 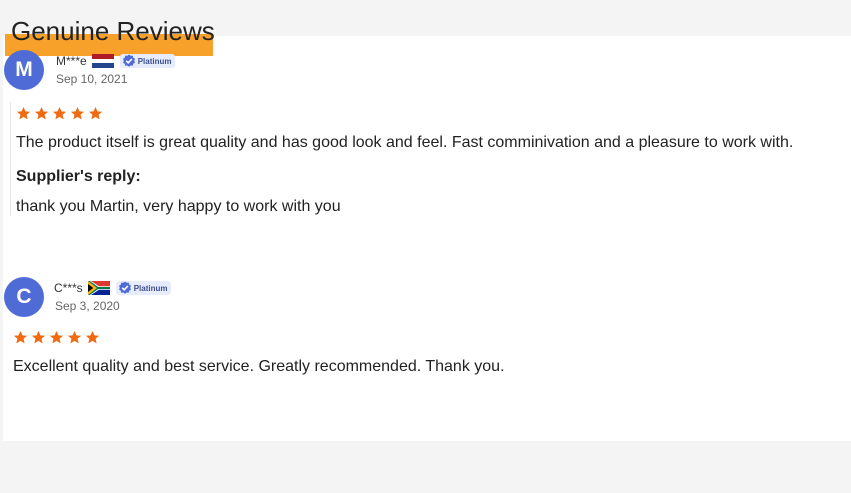 I want to click on avatar: C, so click(x=24, y=297).